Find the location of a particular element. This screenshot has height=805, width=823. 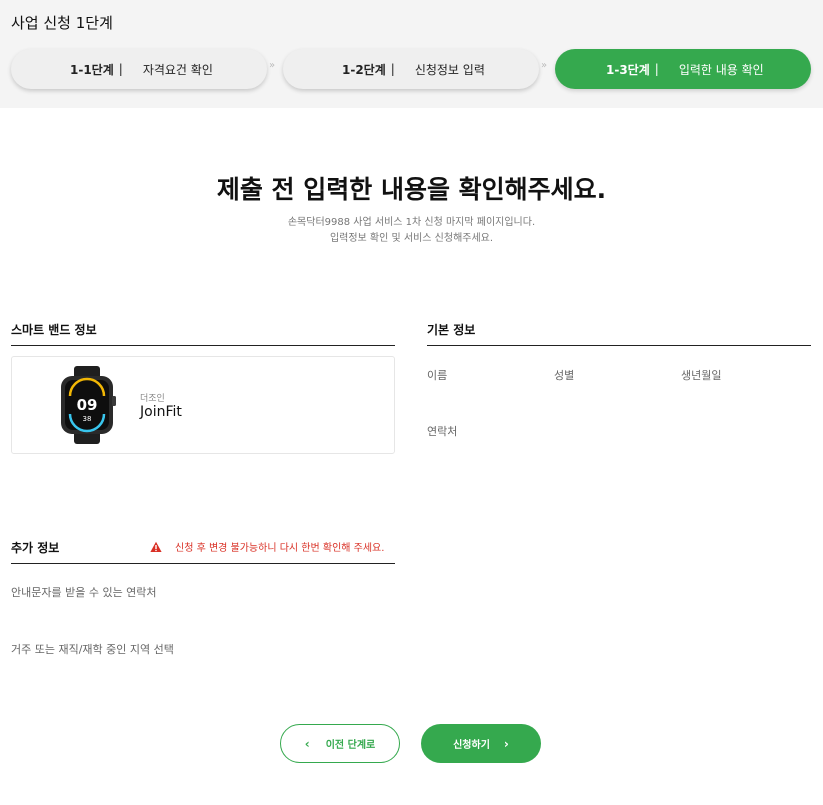

submit-label: 신청하기 is located at coordinates (471, 745).